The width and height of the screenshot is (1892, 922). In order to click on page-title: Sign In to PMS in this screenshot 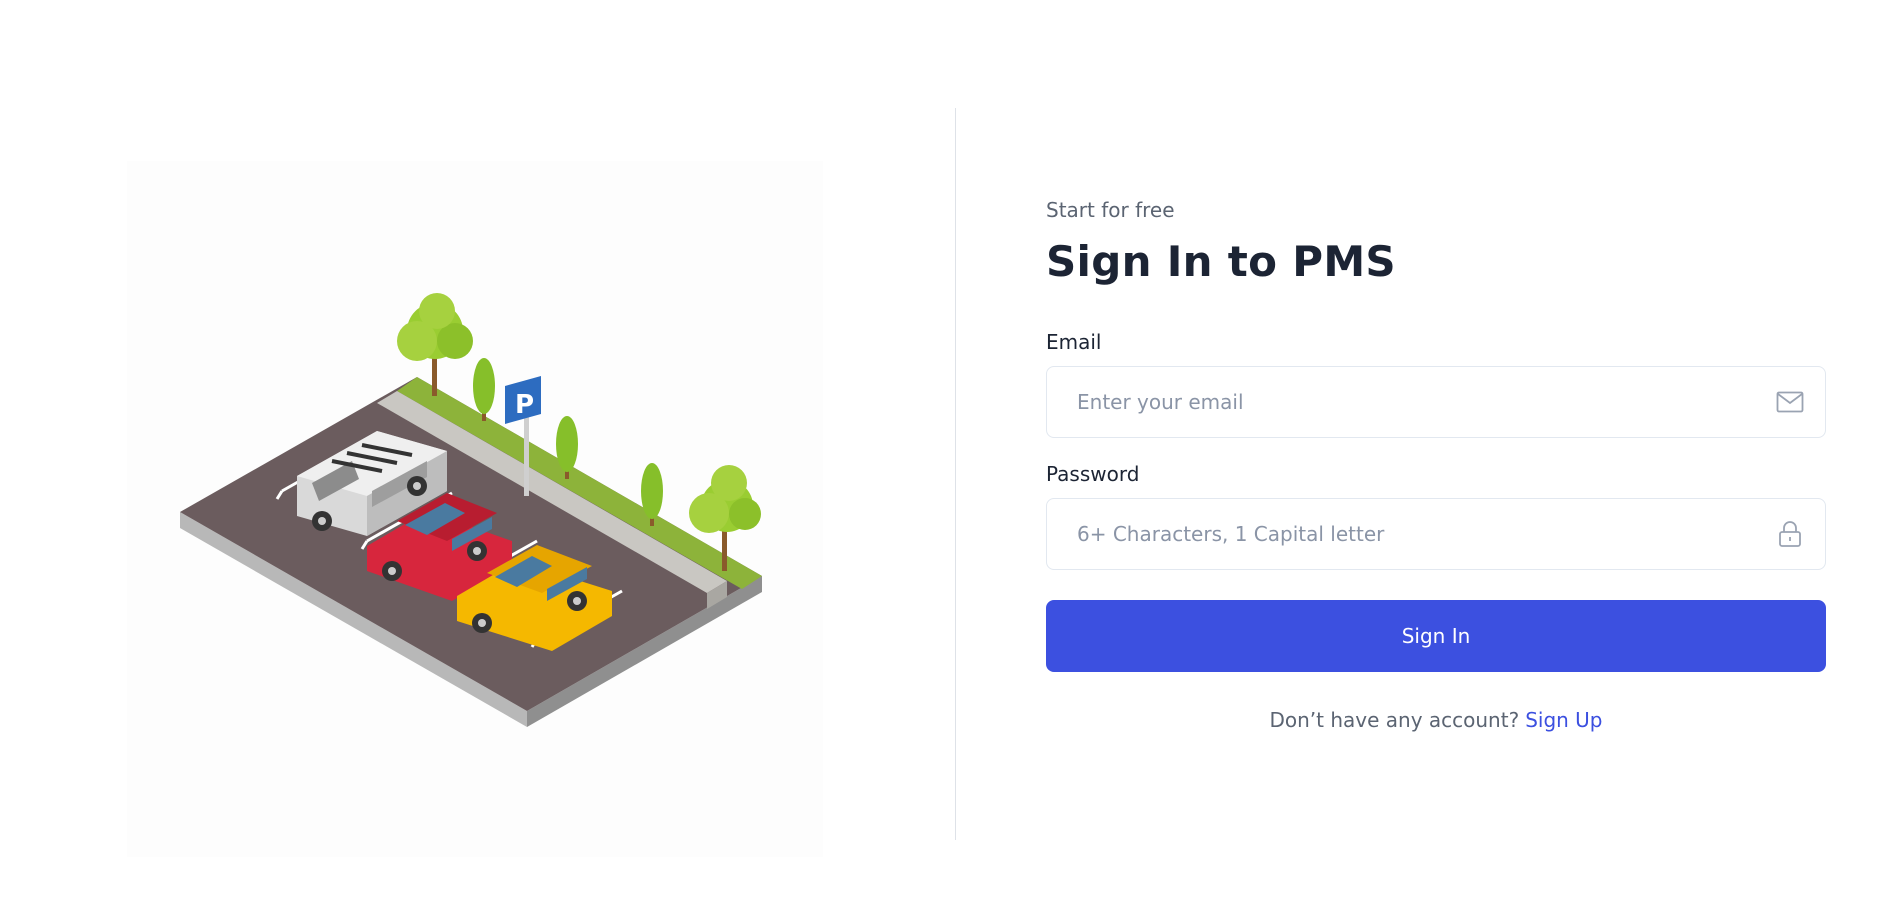, I will do `click(1221, 261)`.